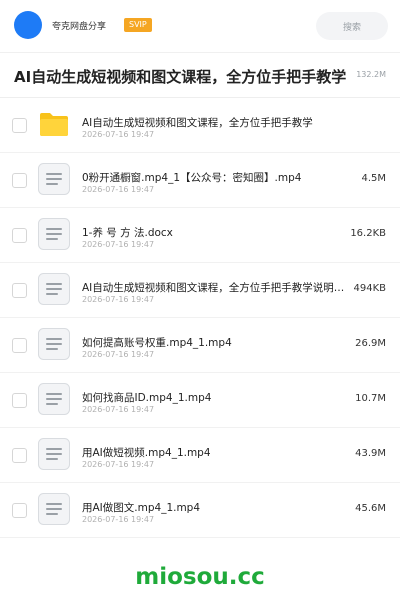  Describe the element at coordinates (138, 25) in the screenshot. I see `svip-badge: SVIP` at that location.